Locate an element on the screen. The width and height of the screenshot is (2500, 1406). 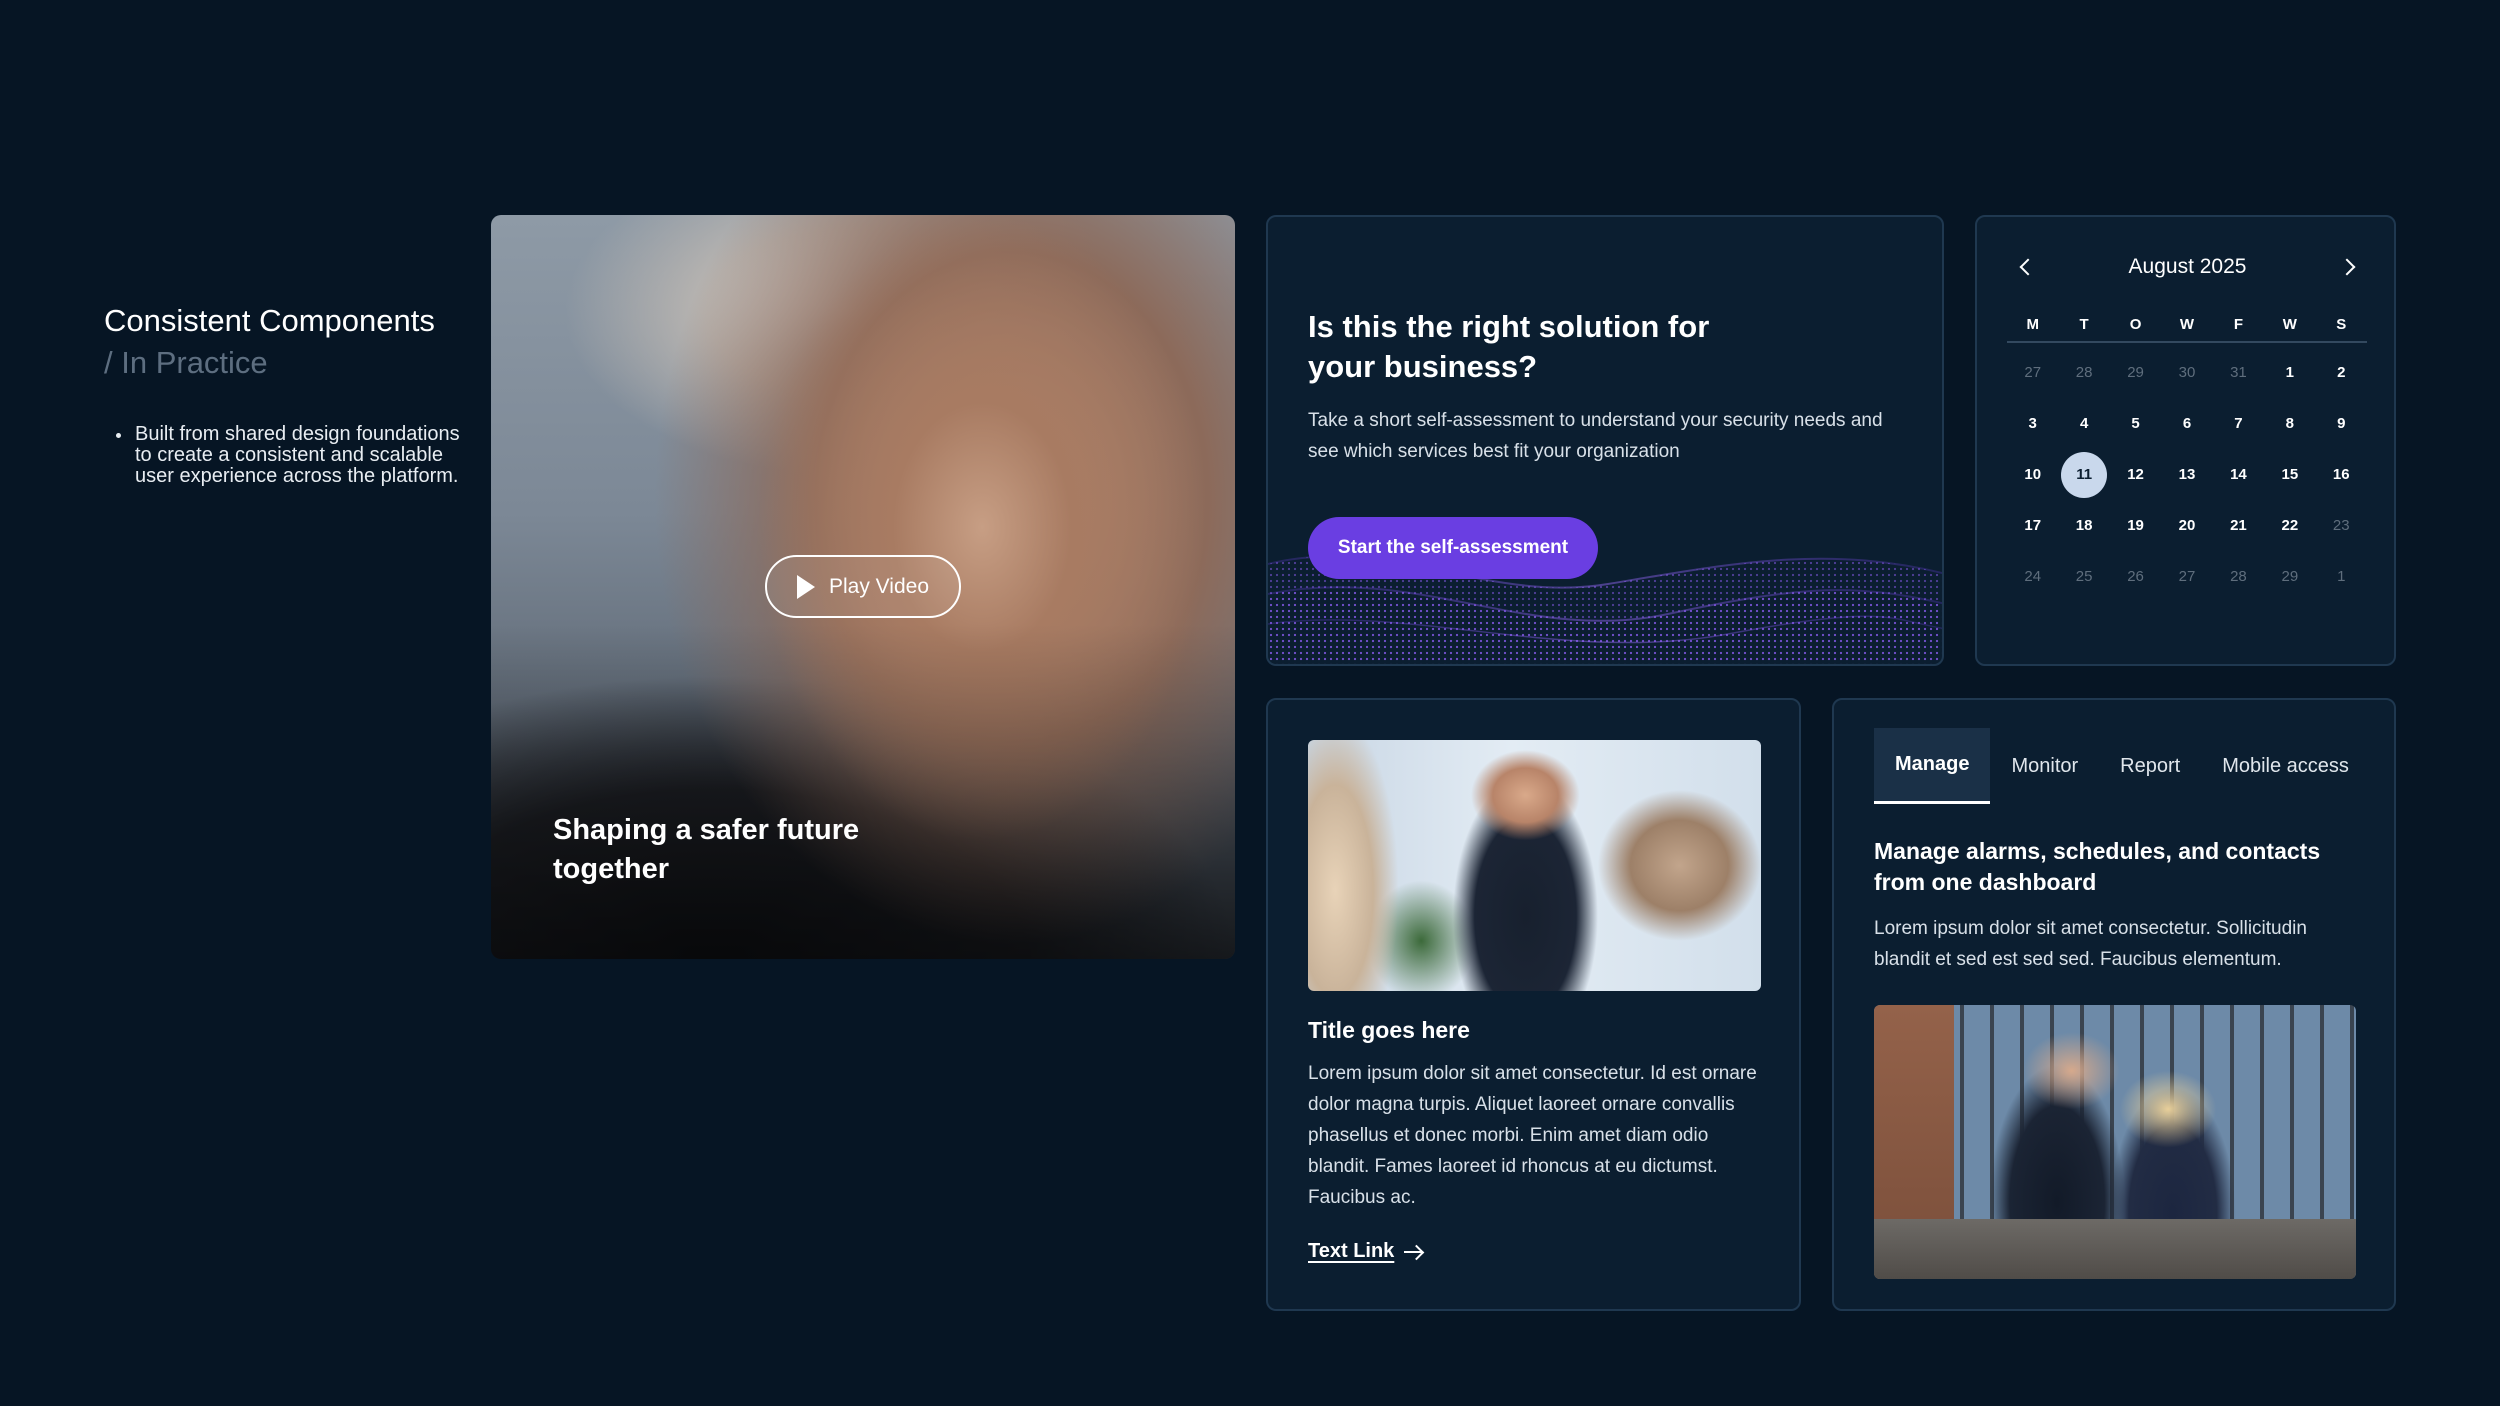
calendar-day-number: 20 is located at coordinates (2187, 525).